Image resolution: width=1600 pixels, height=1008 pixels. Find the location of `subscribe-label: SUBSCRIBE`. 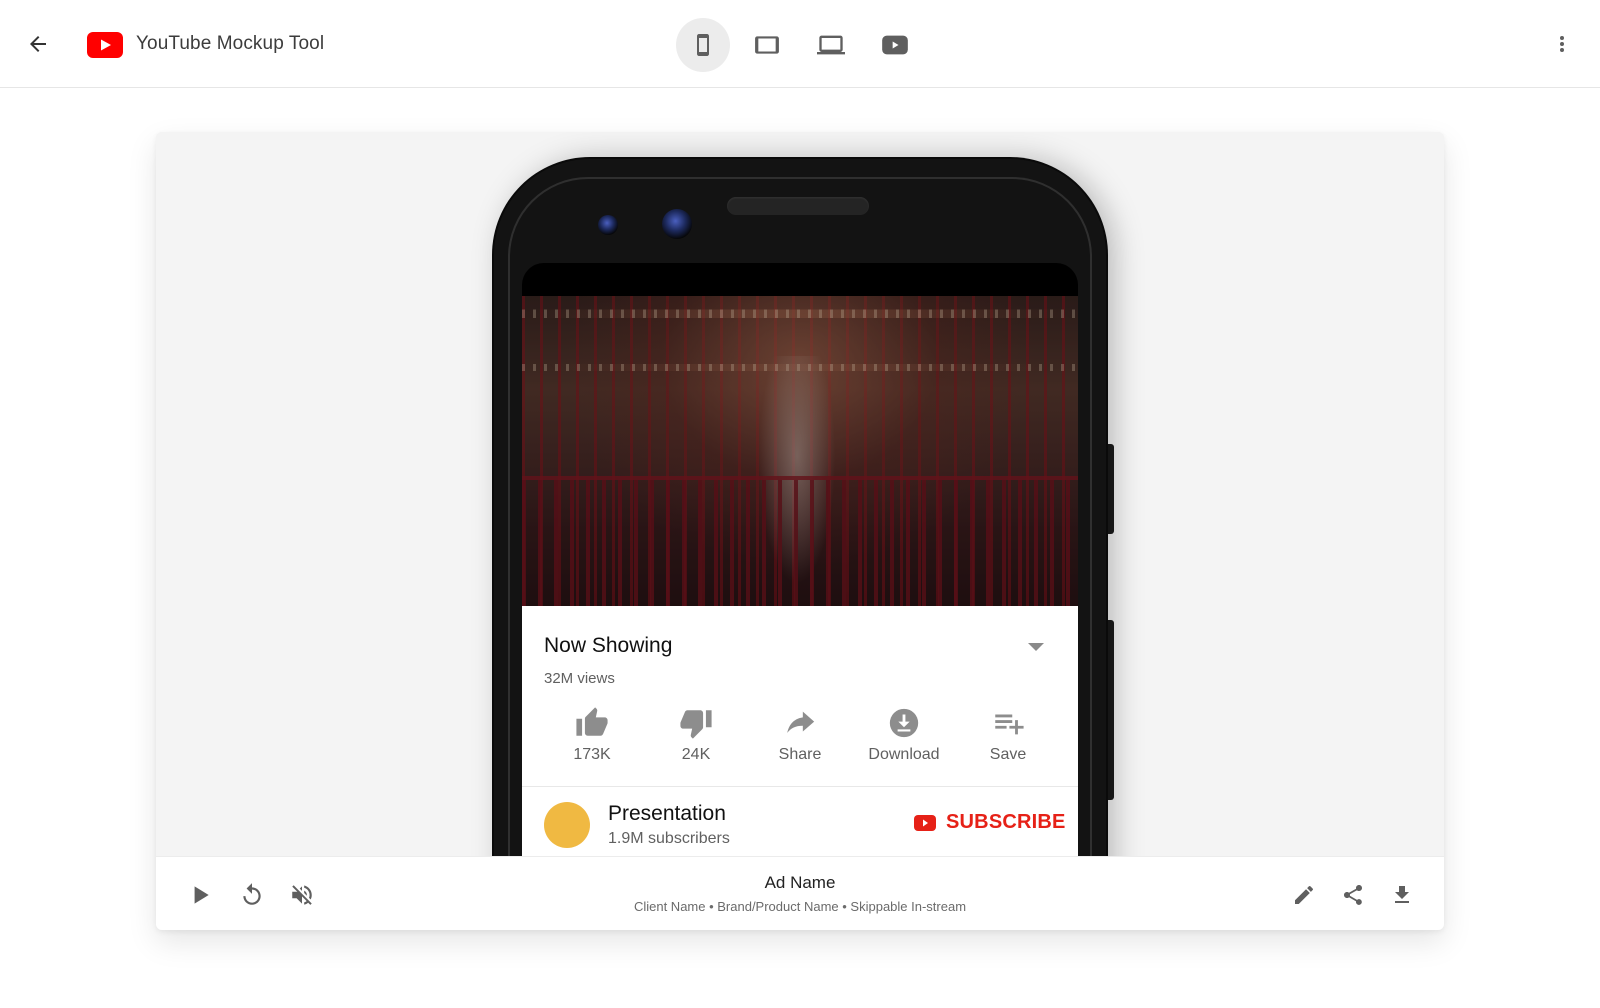

subscribe-label: SUBSCRIBE is located at coordinates (1006, 822).